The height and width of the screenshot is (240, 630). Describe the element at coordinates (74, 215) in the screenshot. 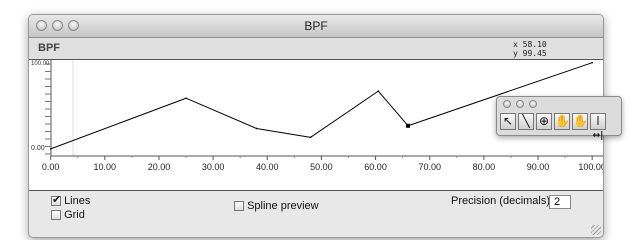

I see `grid-label: Grid` at that location.